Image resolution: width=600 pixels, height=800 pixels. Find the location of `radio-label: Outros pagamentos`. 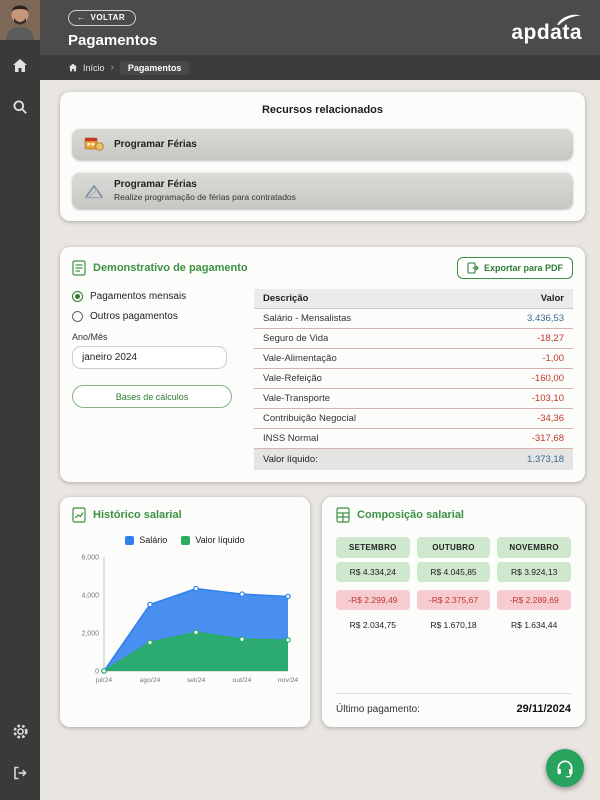

radio-label: Outros pagamentos is located at coordinates (134, 316).